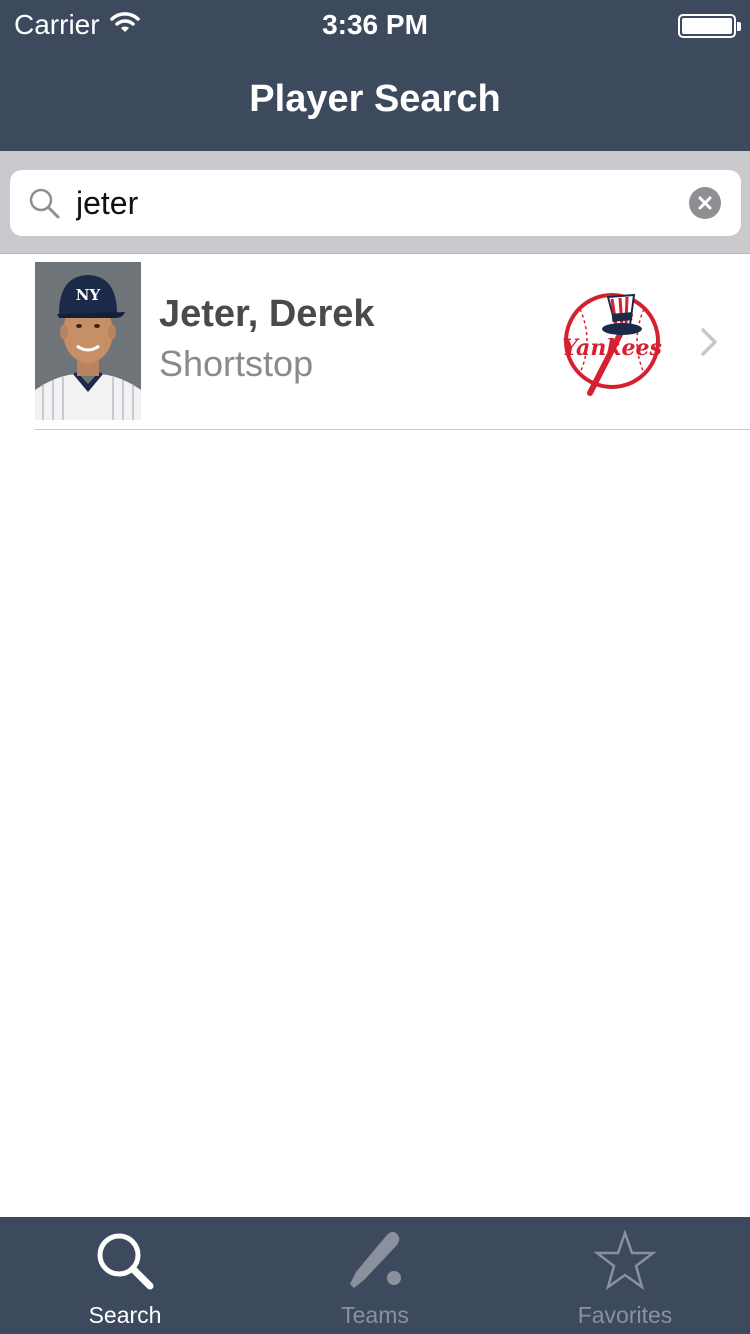  I want to click on tab-label-search: Search, so click(125, 1315).